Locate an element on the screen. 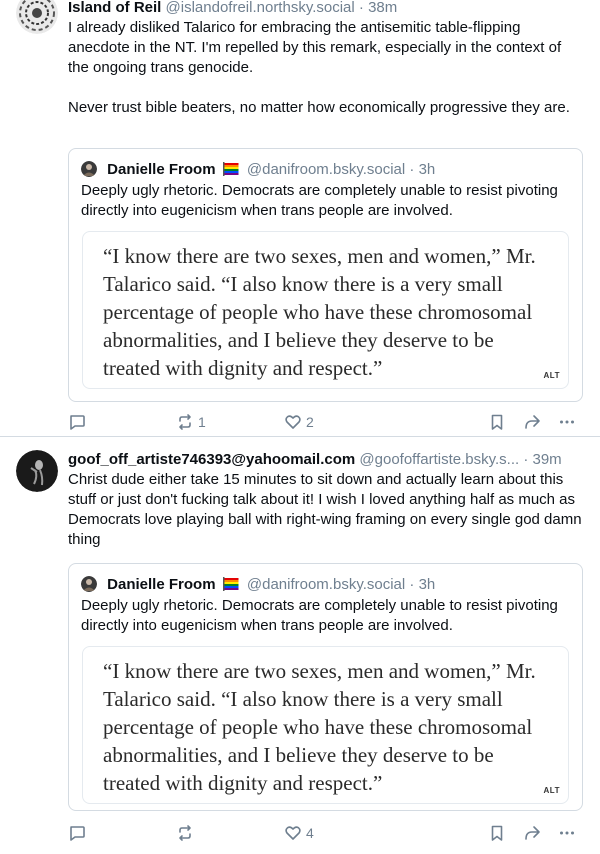 The width and height of the screenshot is (600, 854). like-count: 2 is located at coordinates (310, 422).